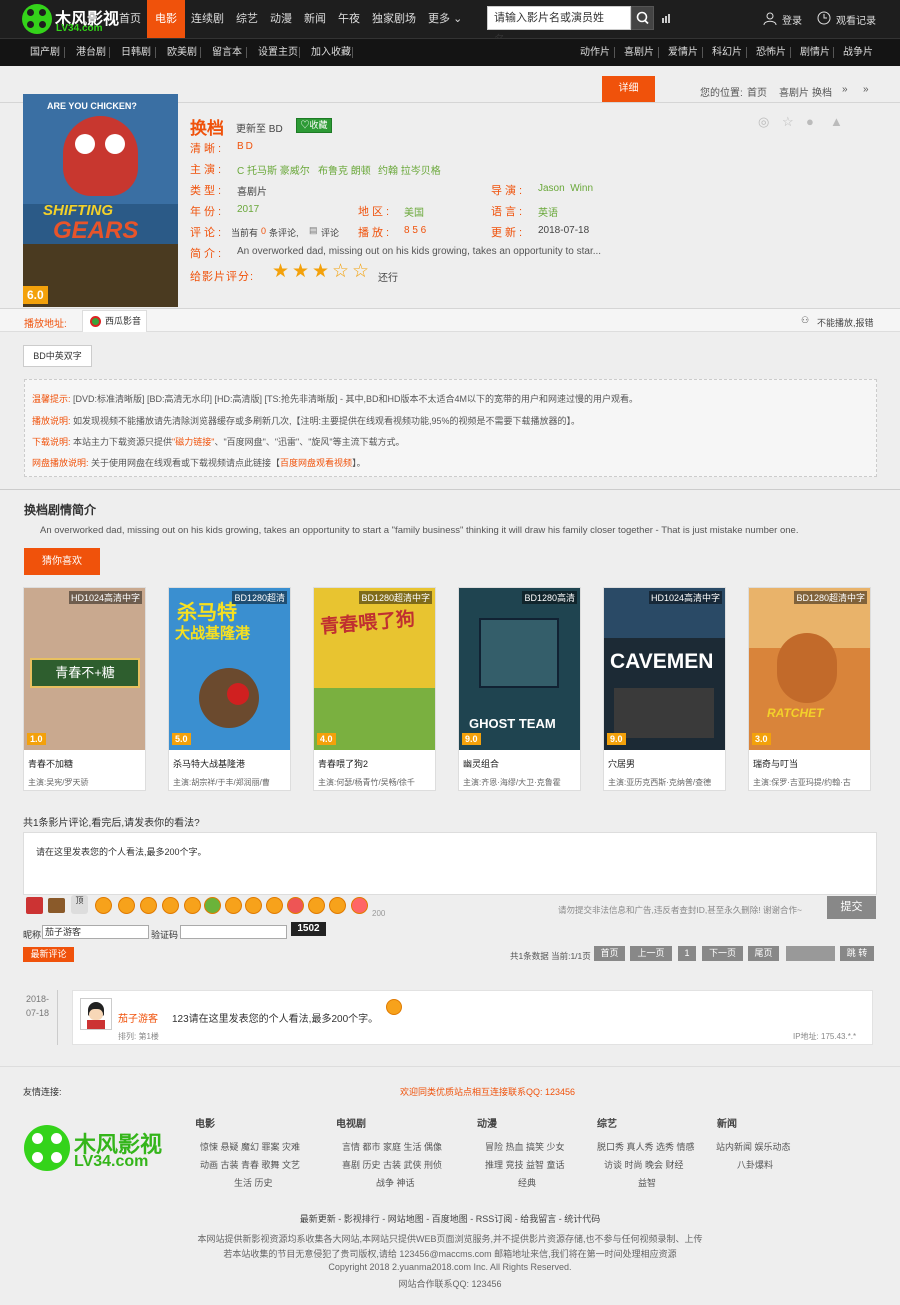 This screenshot has height=1305, width=900. Describe the element at coordinates (822, 91) in the screenshot. I see `crumb-title: 换档` at that location.